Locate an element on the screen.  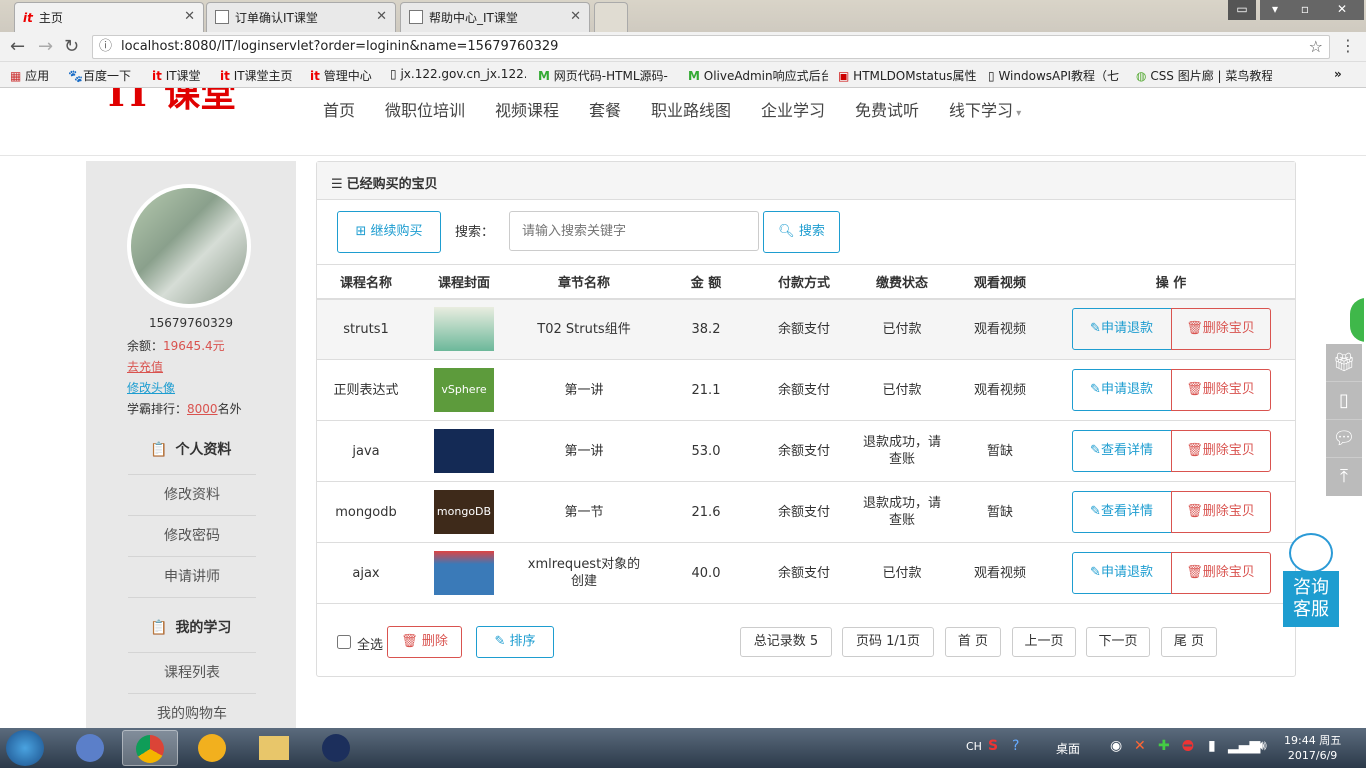
battery-icon: ▮ is located at coordinates (1212, 746).